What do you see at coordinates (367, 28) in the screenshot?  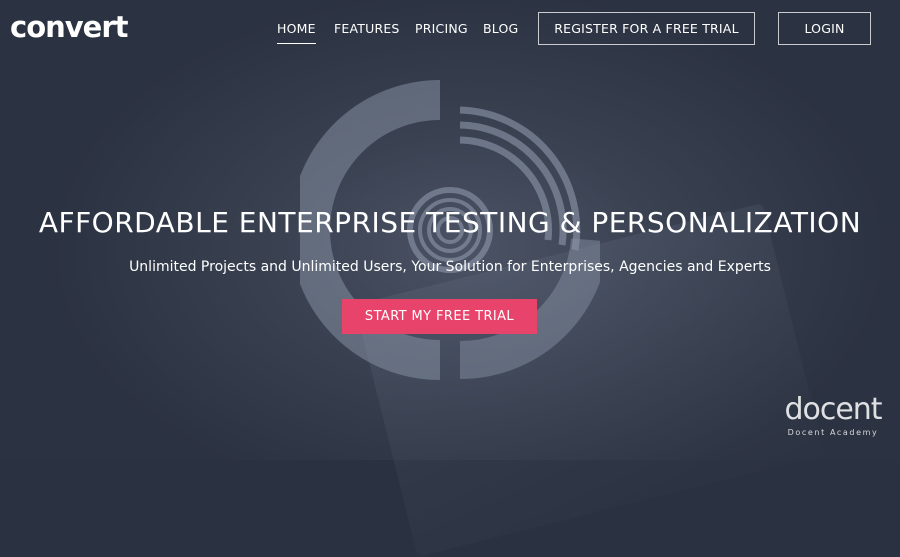 I see `nav-features-link: FEATURES` at bounding box center [367, 28].